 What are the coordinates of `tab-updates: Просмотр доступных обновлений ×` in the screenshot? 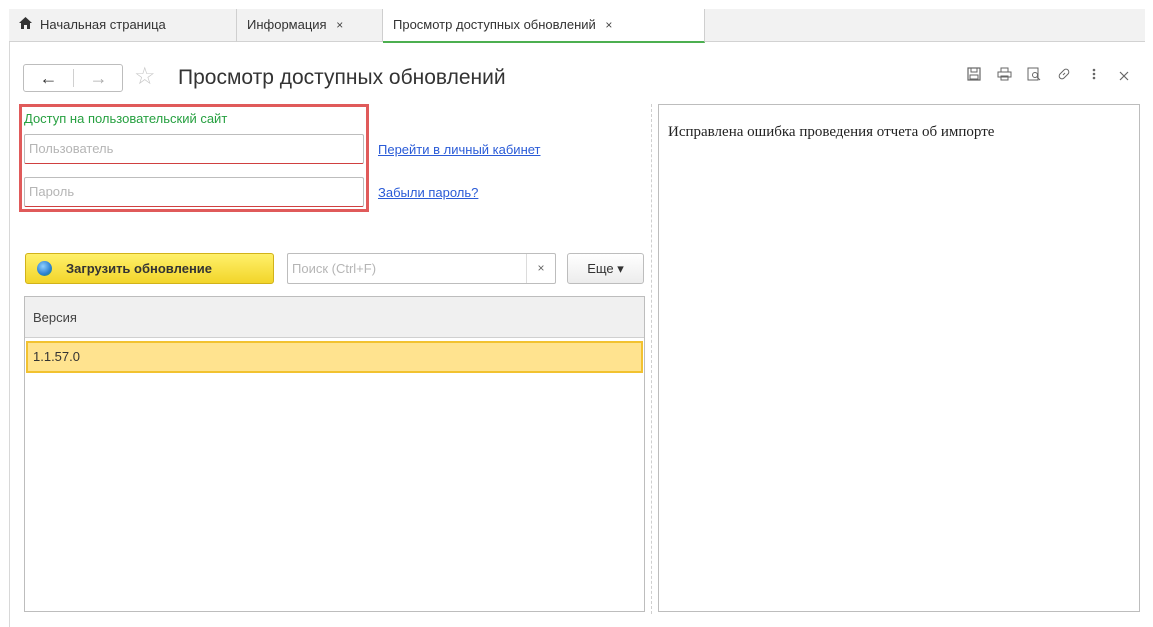 It's located at (544, 26).